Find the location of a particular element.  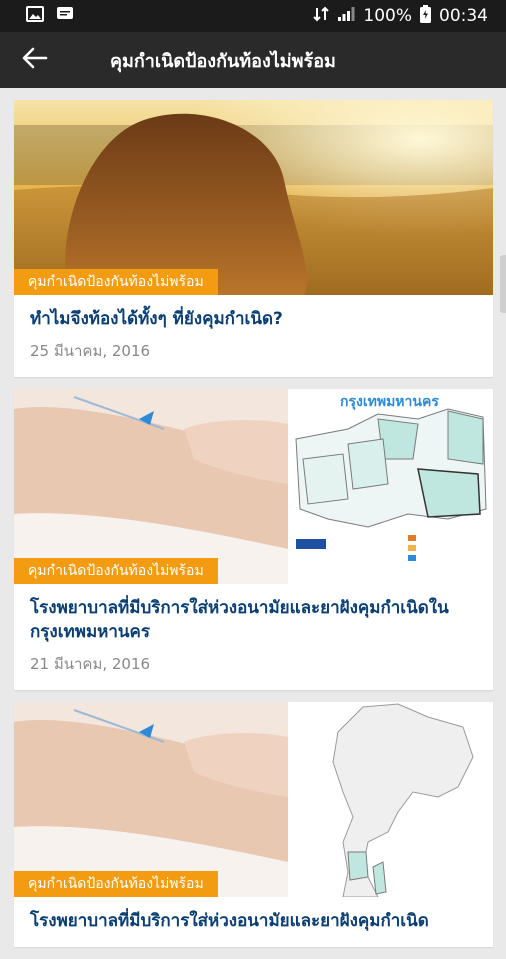

article-title: ทำไมจึงท้องได้ทั้งๆ ที่ยังคุมกำเนิด? is located at coordinates (253, 319).